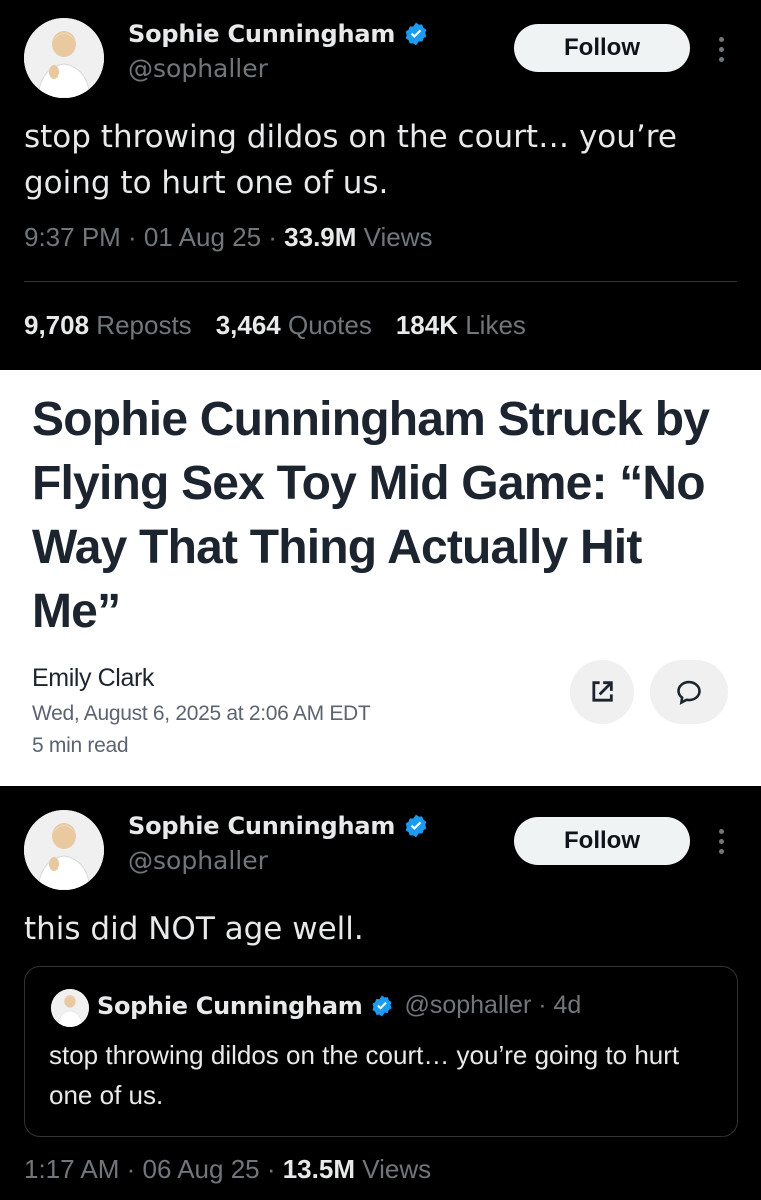  I want to click on quoted-avatar, so click(70, 1008).